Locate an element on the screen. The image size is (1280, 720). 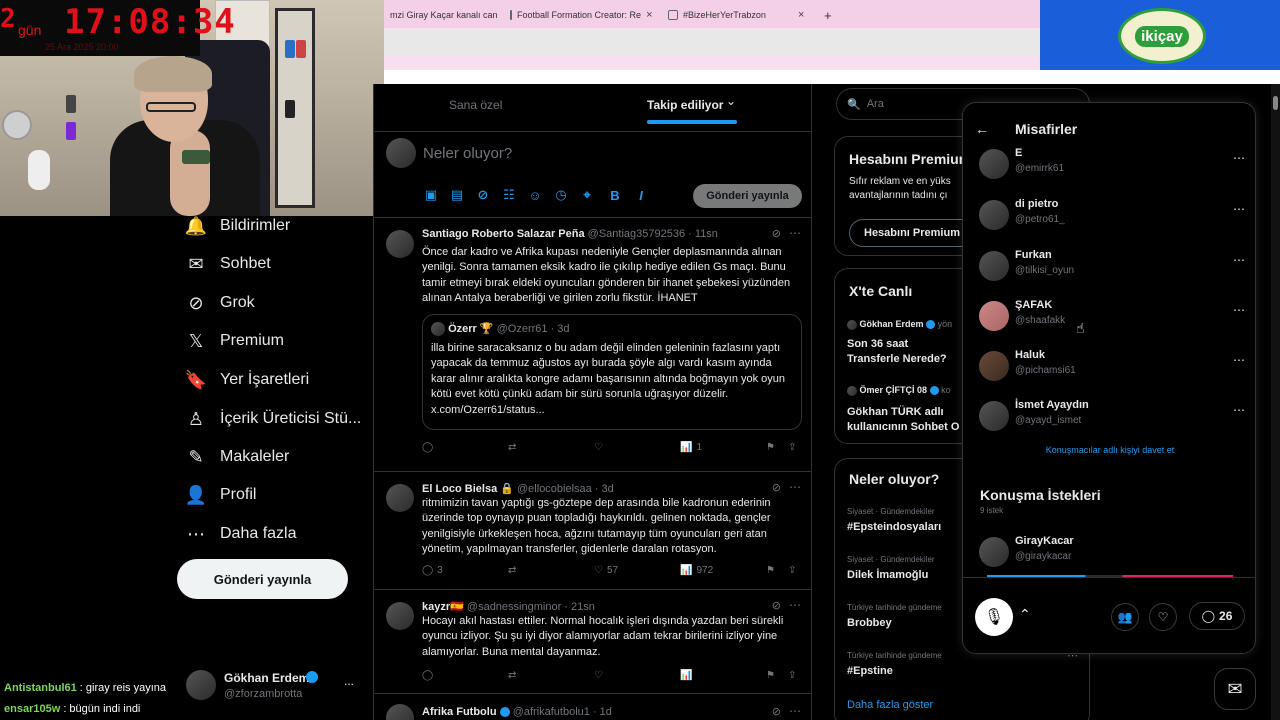
browser-tab: mzi Giray Kaçar kanalı can × is located at coordinates (442, 15).